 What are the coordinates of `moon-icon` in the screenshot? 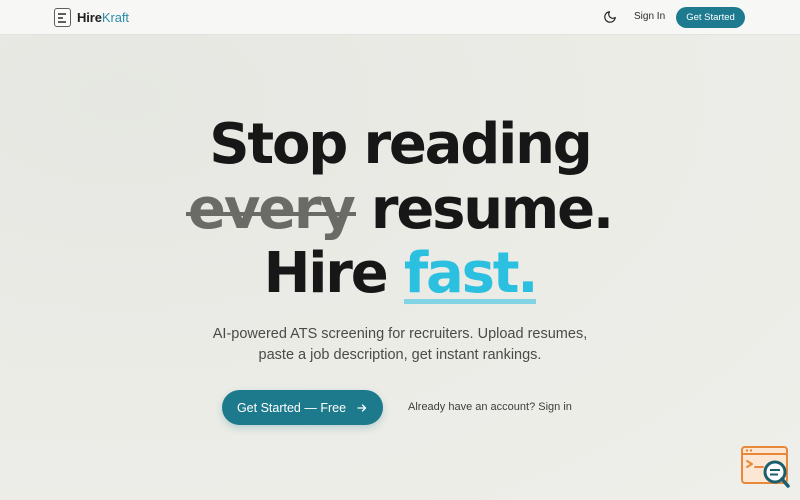 It's located at (610, 17).